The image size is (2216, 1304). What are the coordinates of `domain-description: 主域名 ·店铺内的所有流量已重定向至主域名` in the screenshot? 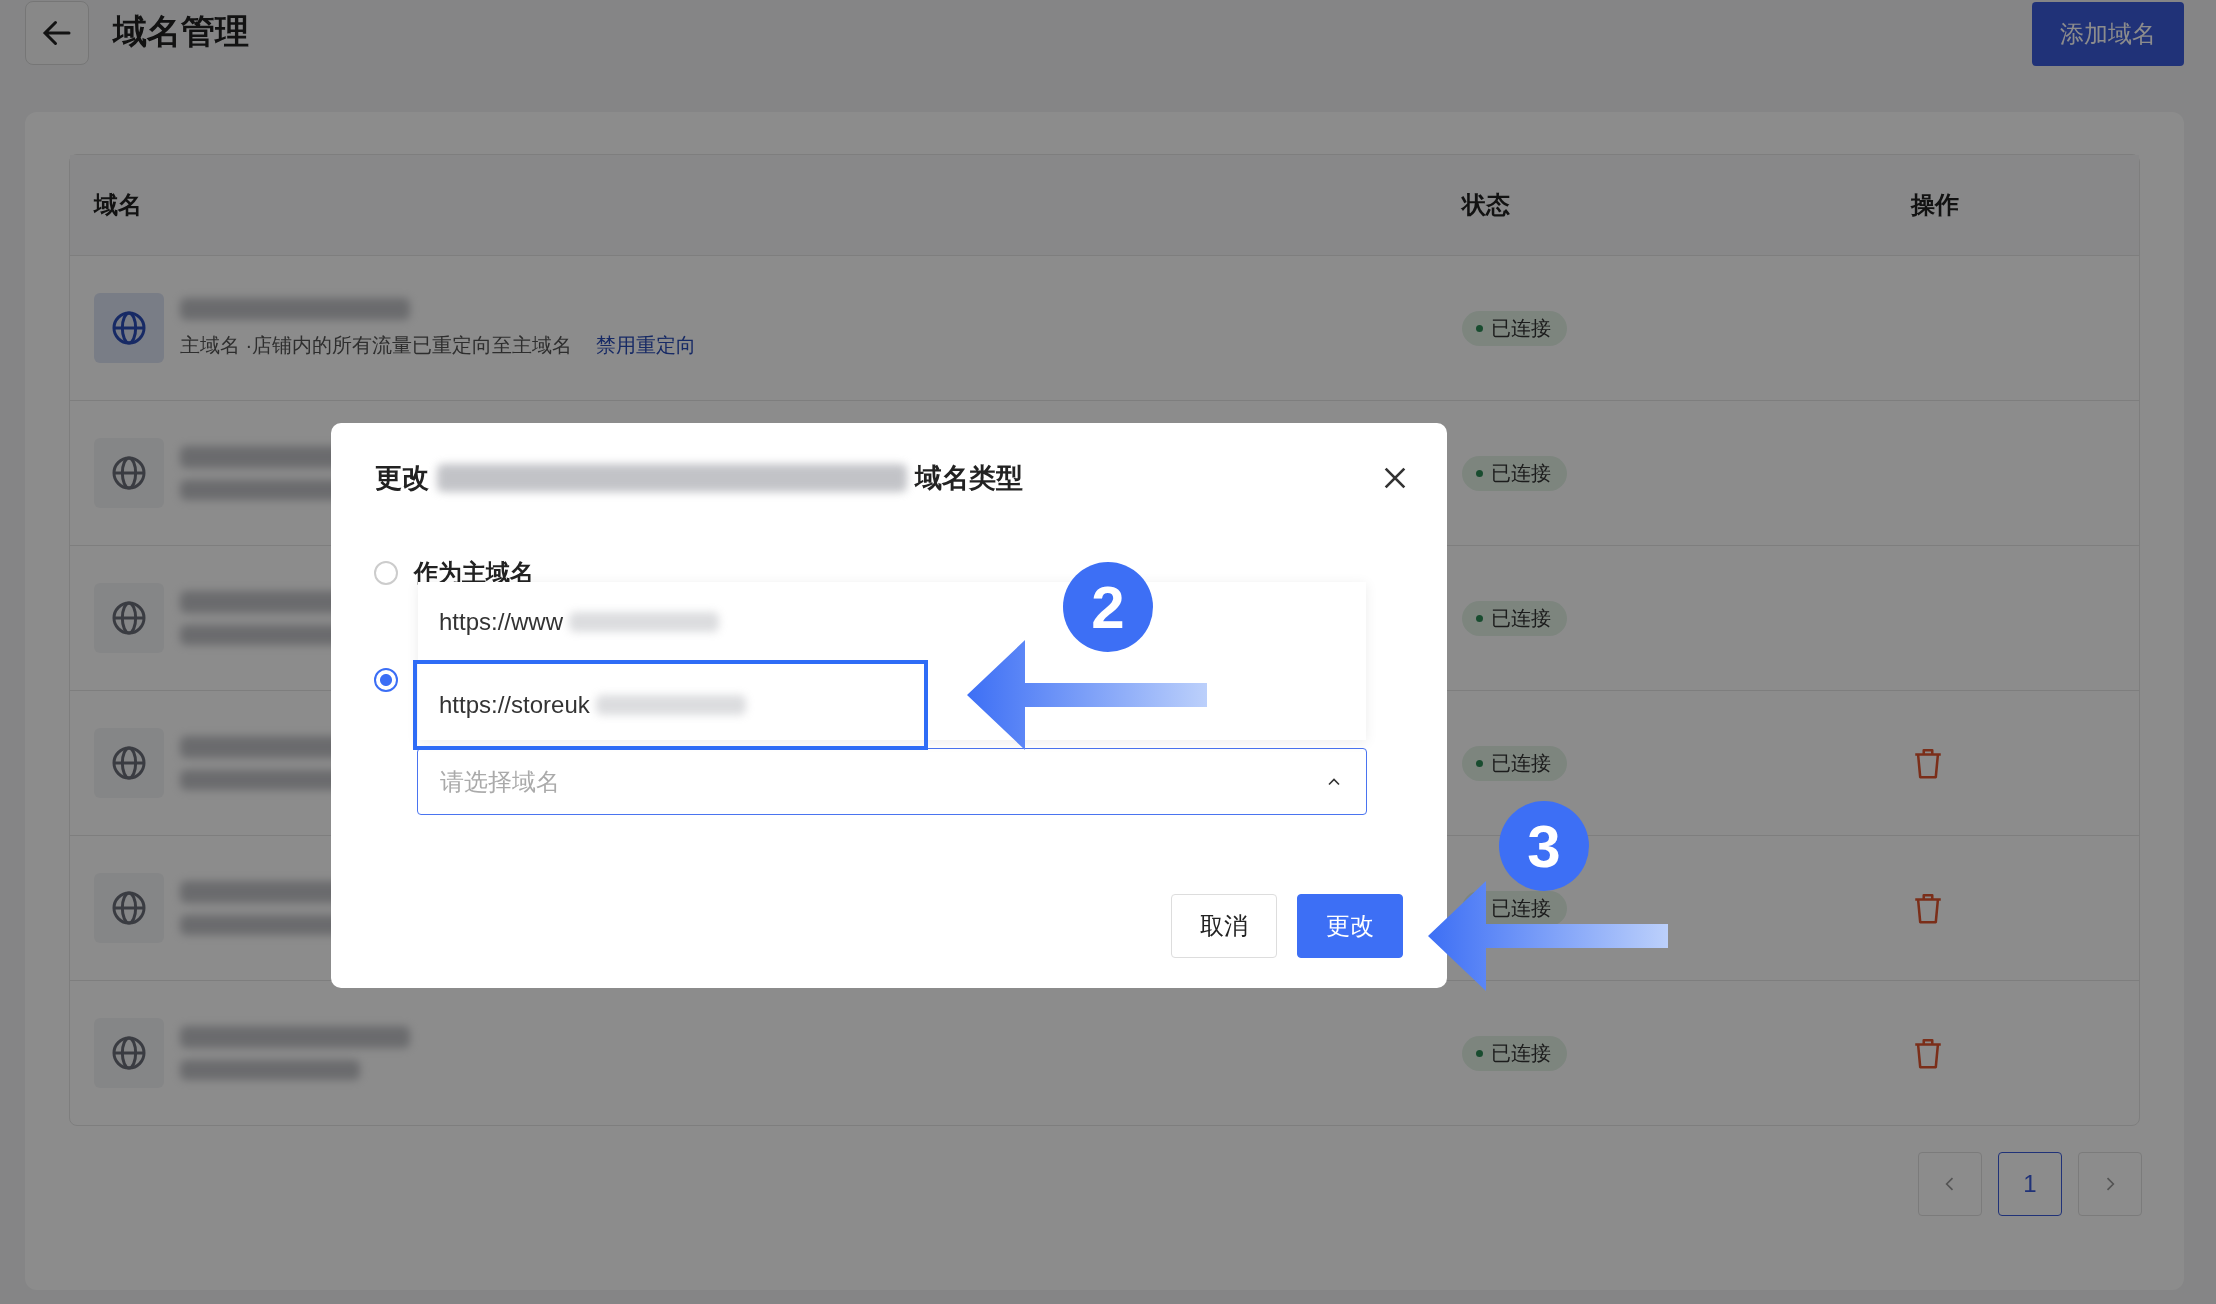 It's located at (376, 345).